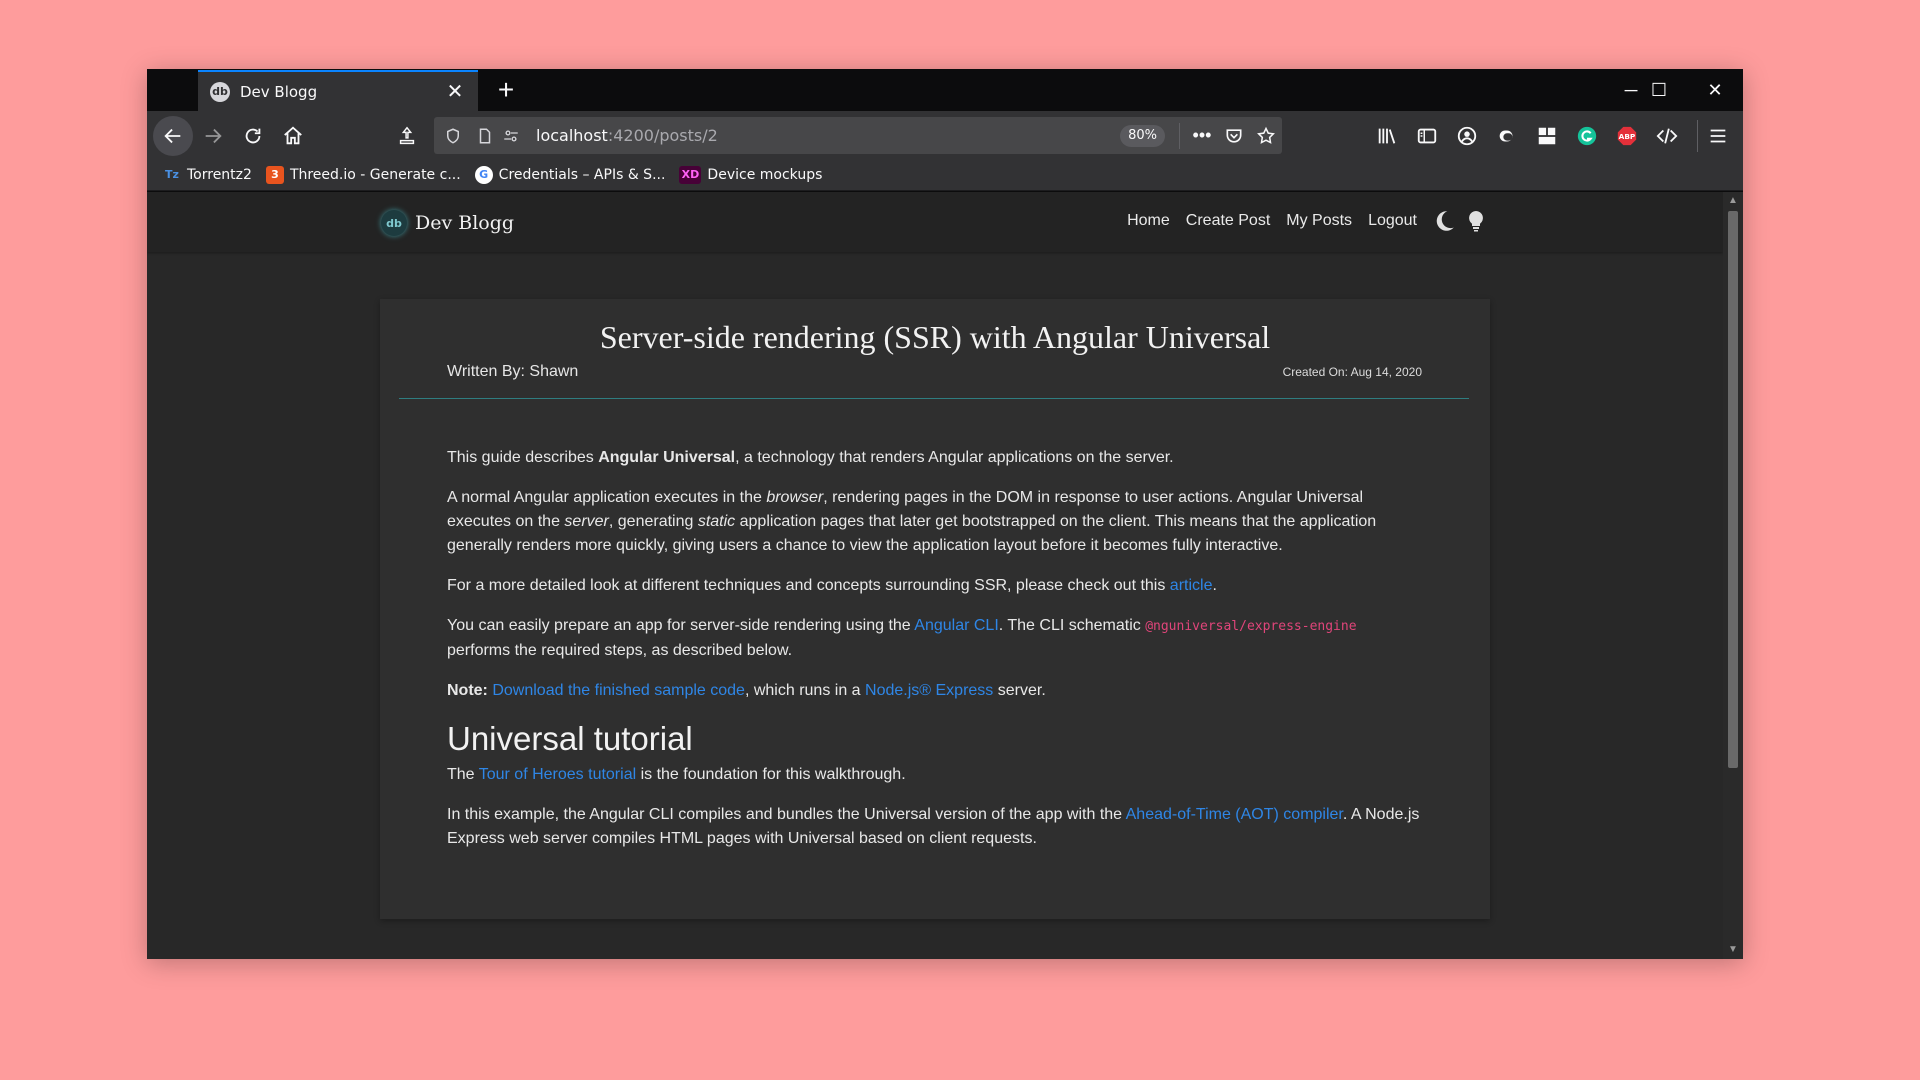  I want to click on tab-dev-blogg: db Dev Blogg ✕, so click(338, 90).